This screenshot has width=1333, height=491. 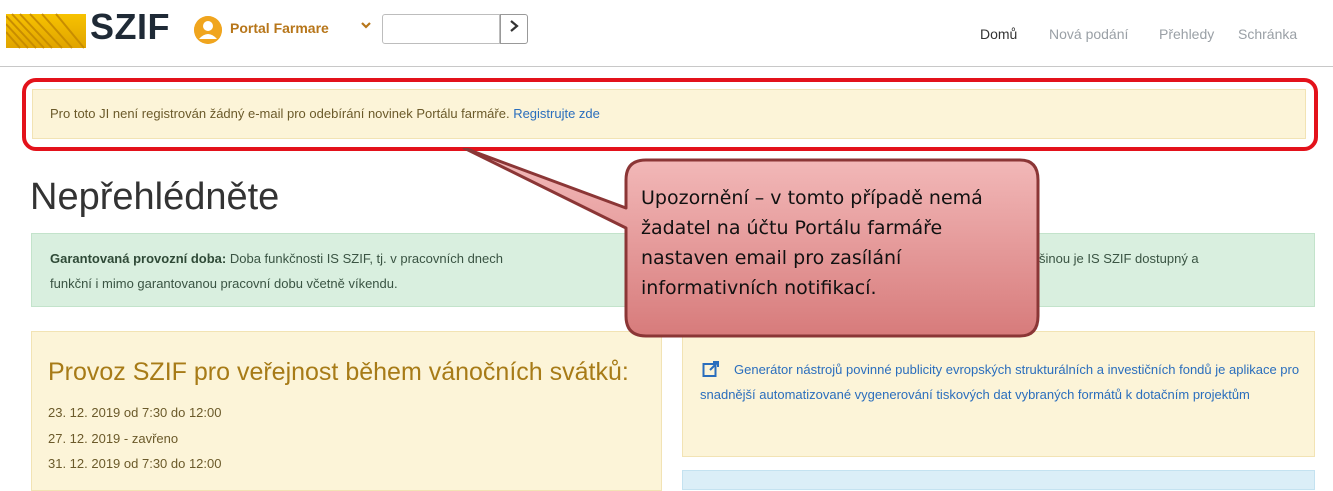 What do you see at coordinates (138, 258) in the screenshot?
I see `operating-hours-label: Garantovaná provozní doba:` at bounding box center [138, 258].